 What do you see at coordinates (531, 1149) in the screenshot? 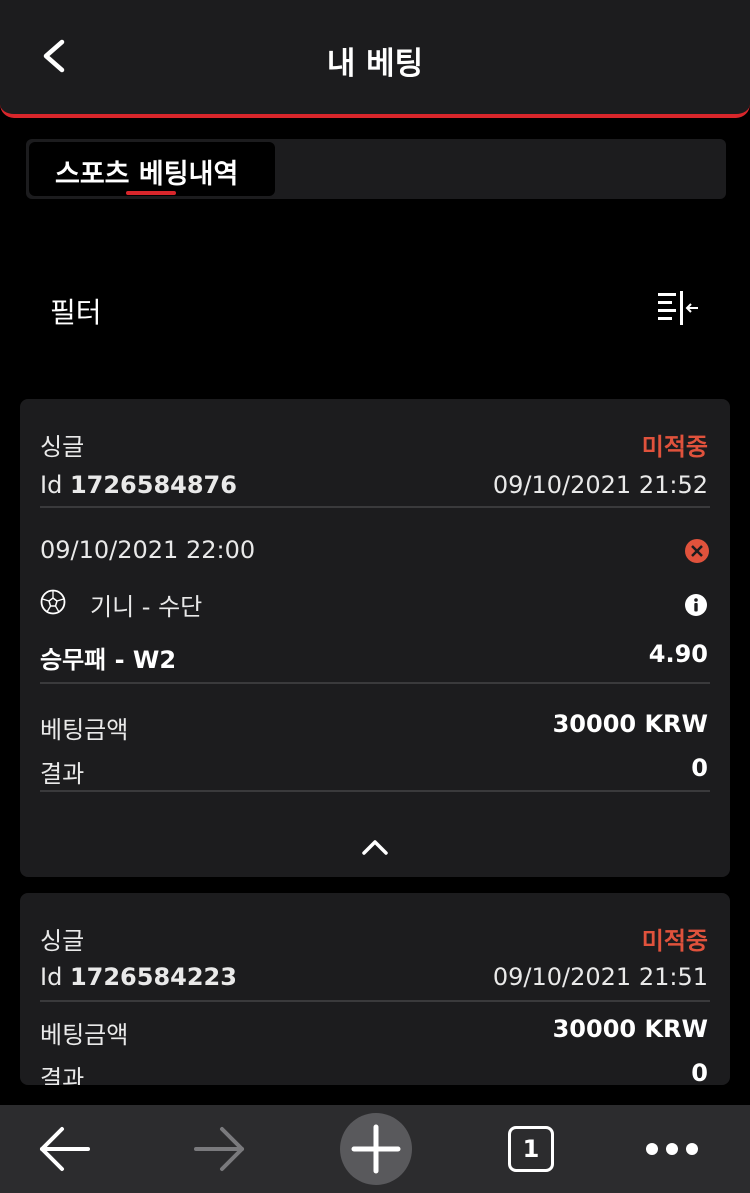
I see `tabs-icon: 1` at bounding box center [531, 1149].